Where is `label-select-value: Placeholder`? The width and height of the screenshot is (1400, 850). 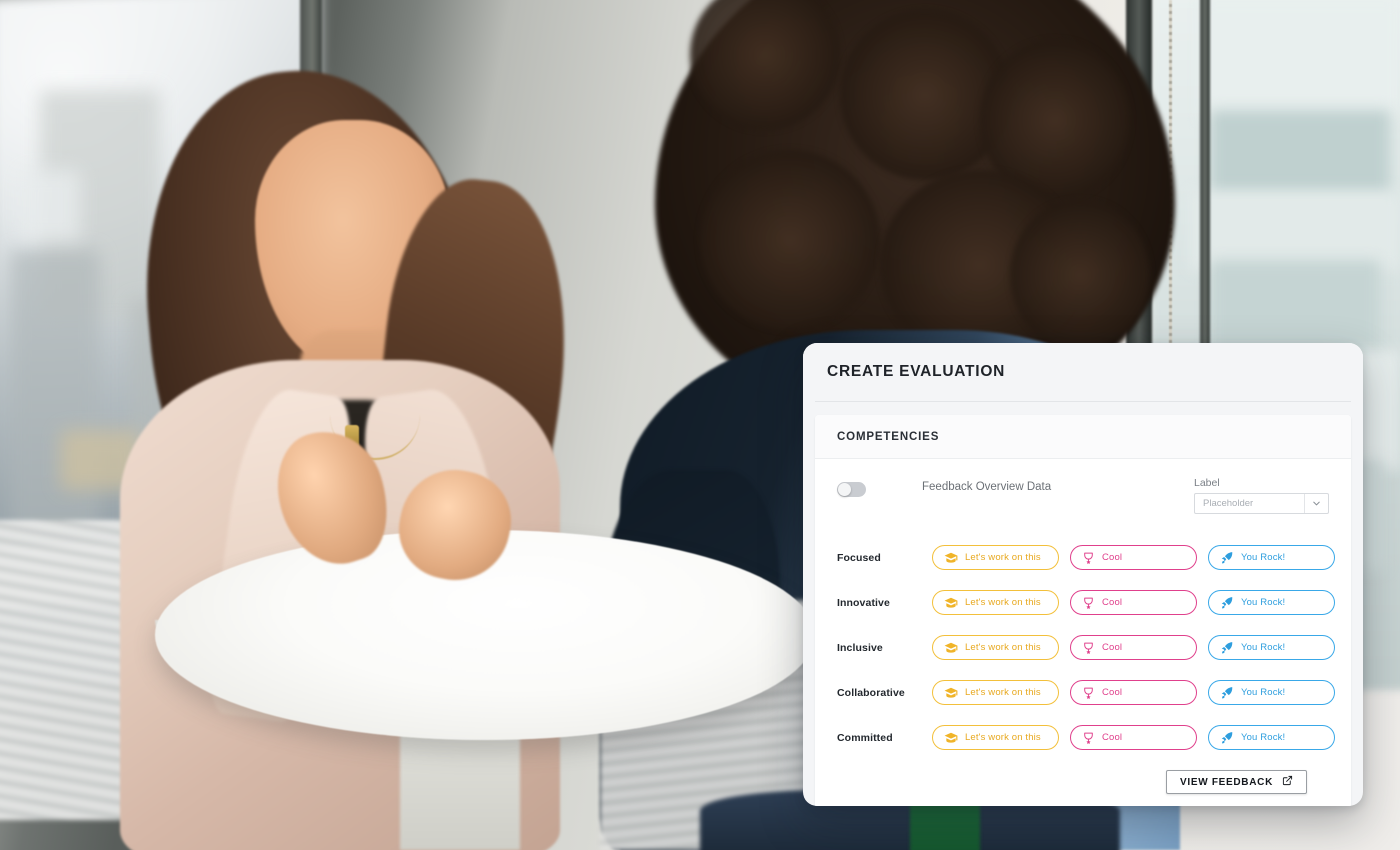
label-select-value: Placeholder is located at coordinates (1228, 503).